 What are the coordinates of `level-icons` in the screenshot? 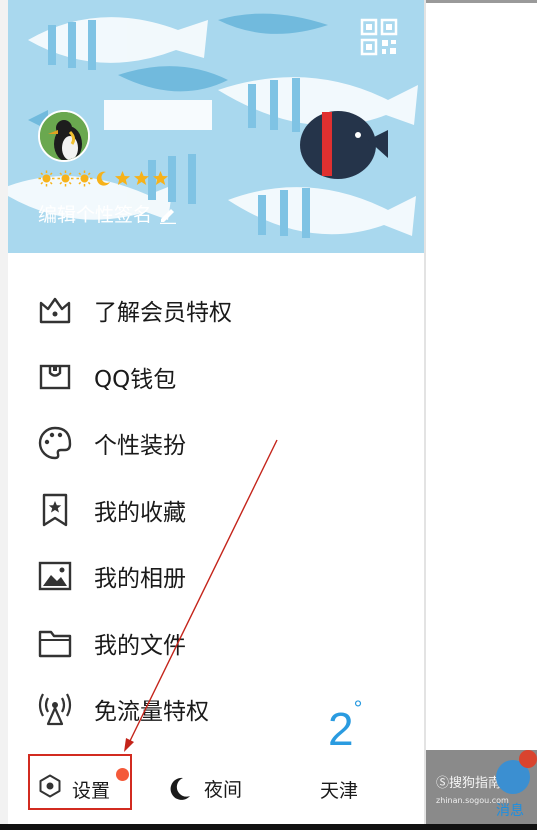 It's located at (103, 180).